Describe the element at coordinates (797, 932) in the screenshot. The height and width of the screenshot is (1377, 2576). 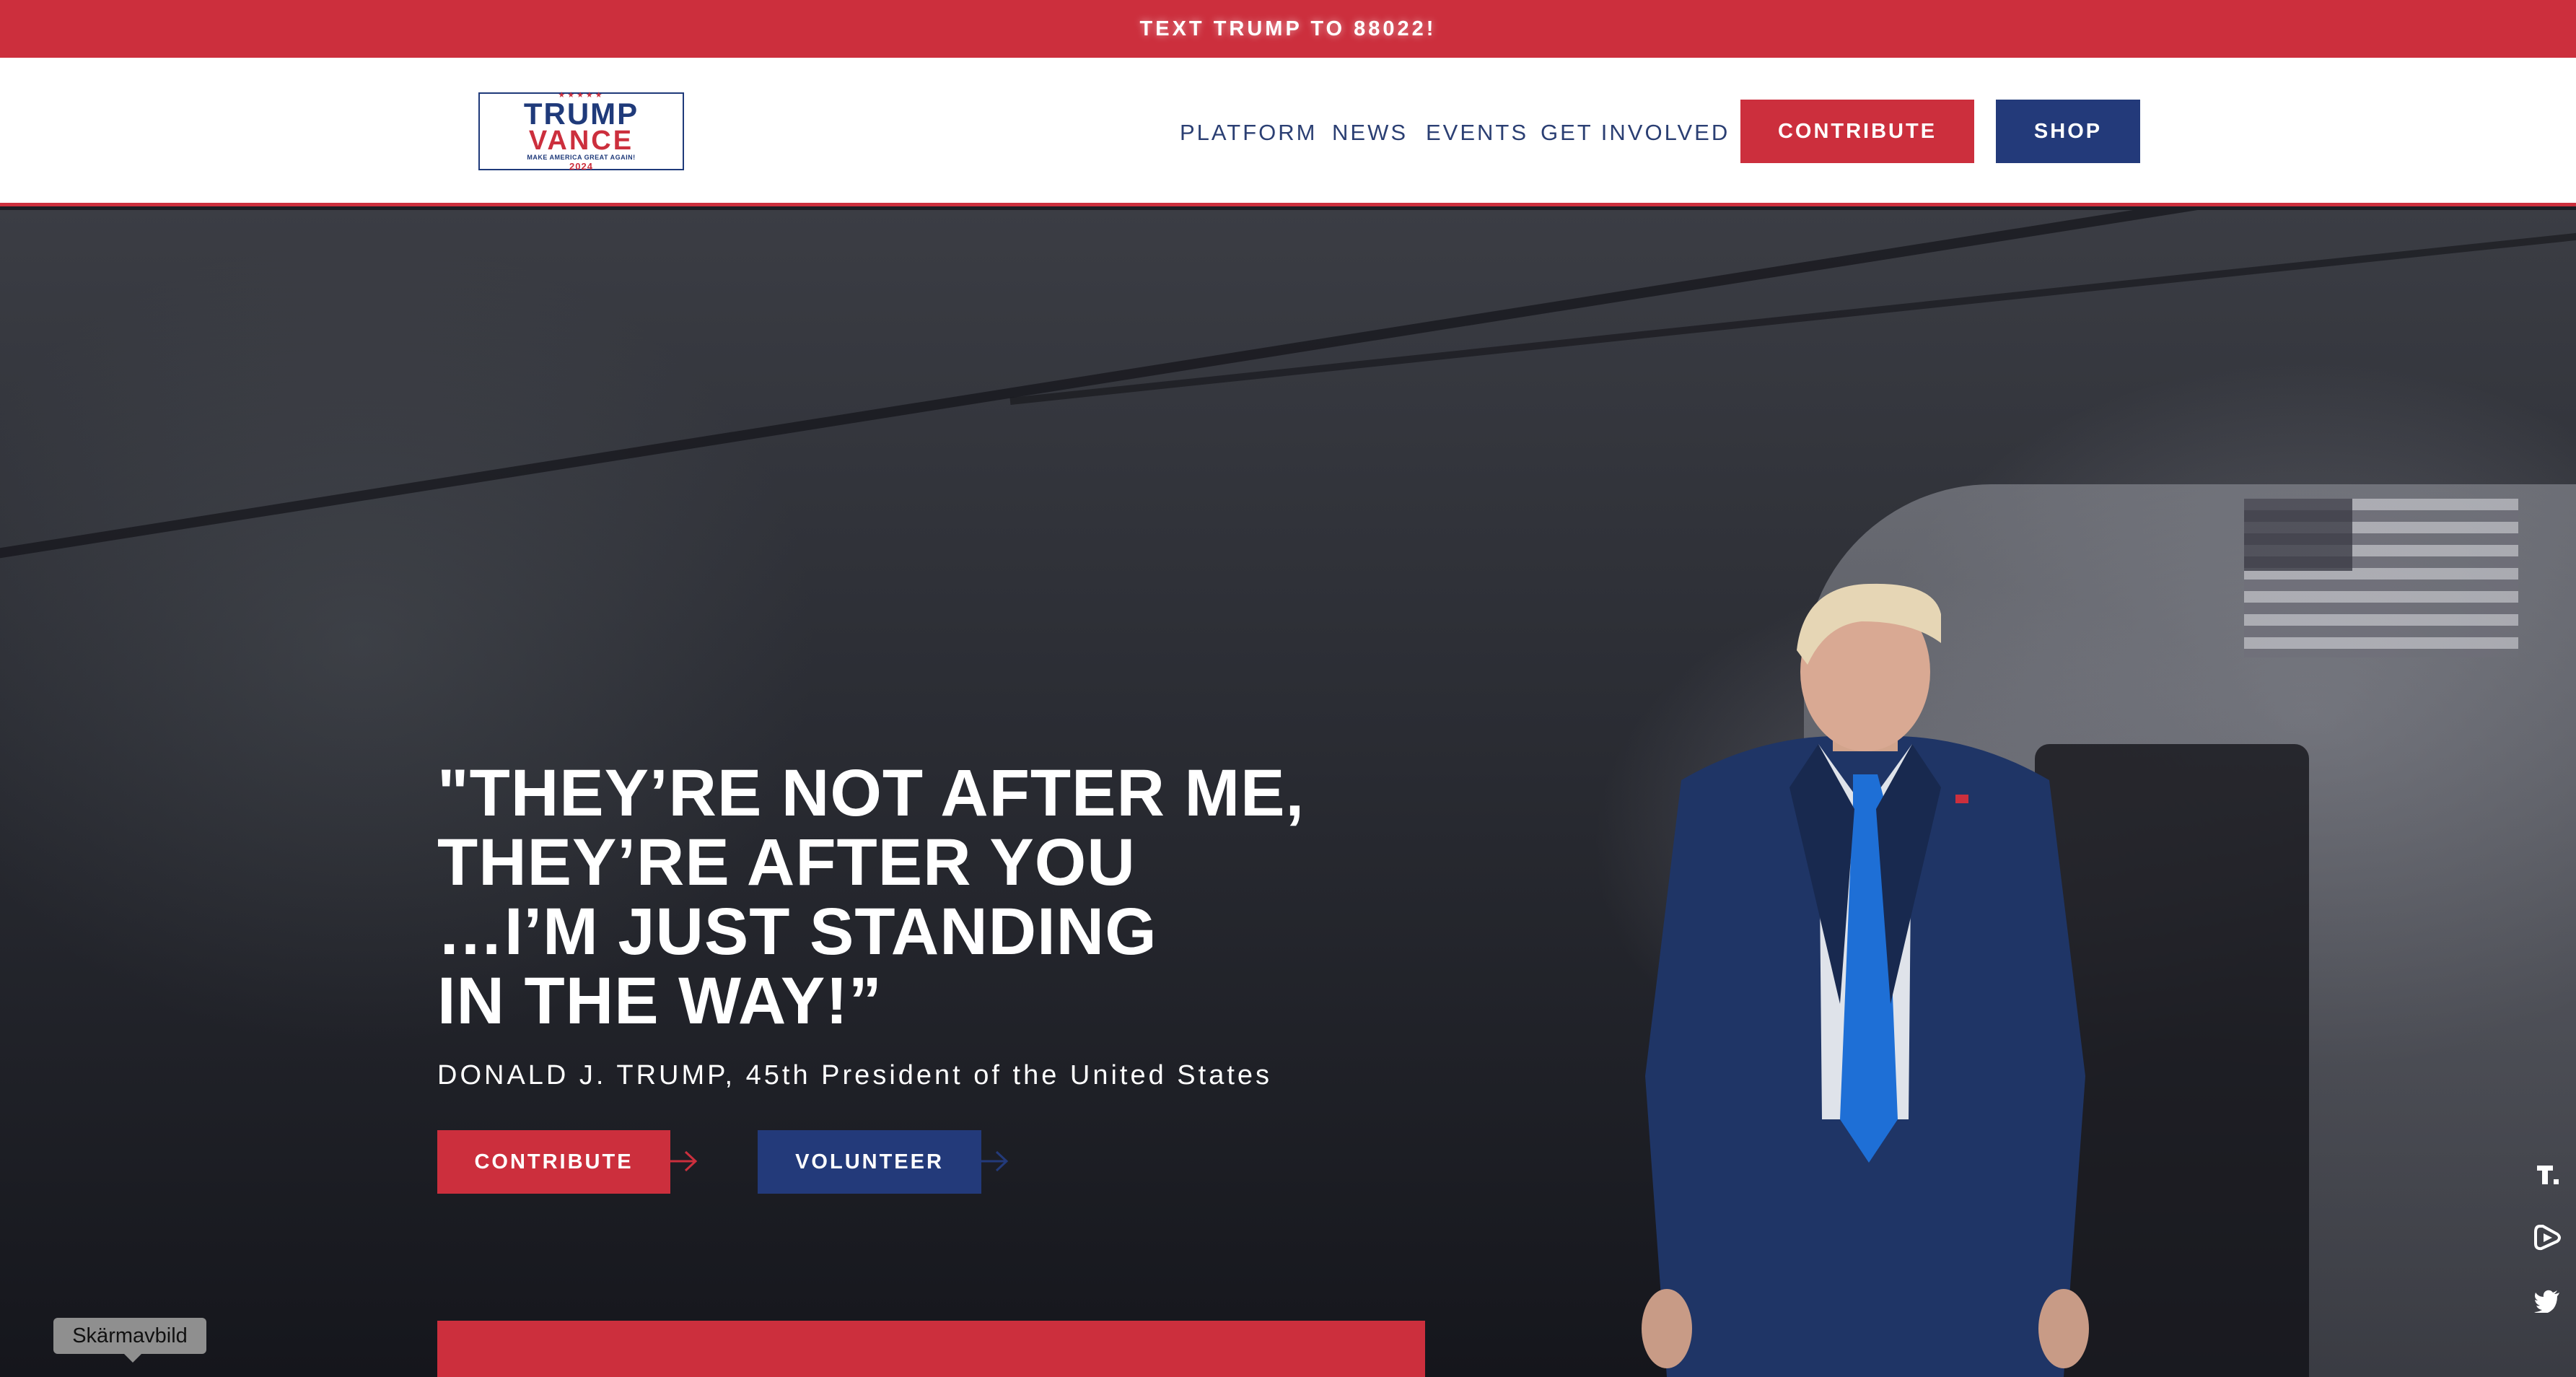
I see `quote-line: …I’M JUST STANDING` at that location.